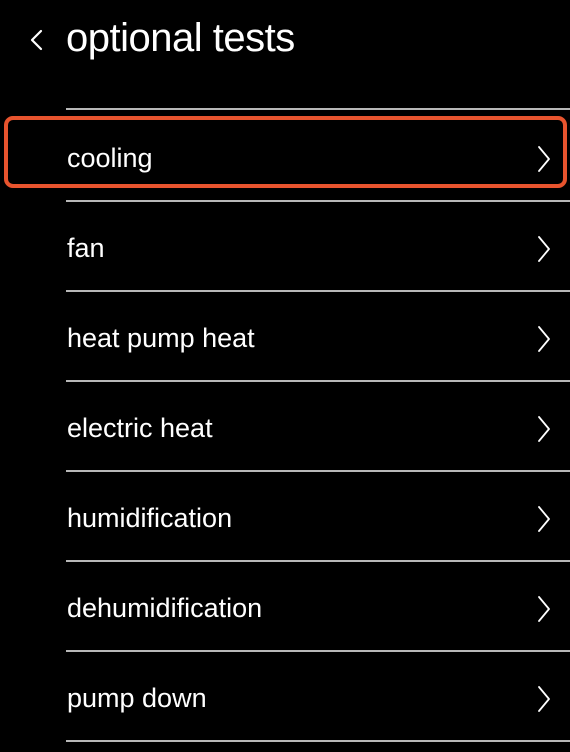 Image resolution: width=570 pixels, height=752 pixels. I want to click on list-item-label: heat pump heat, so click(161, 338).